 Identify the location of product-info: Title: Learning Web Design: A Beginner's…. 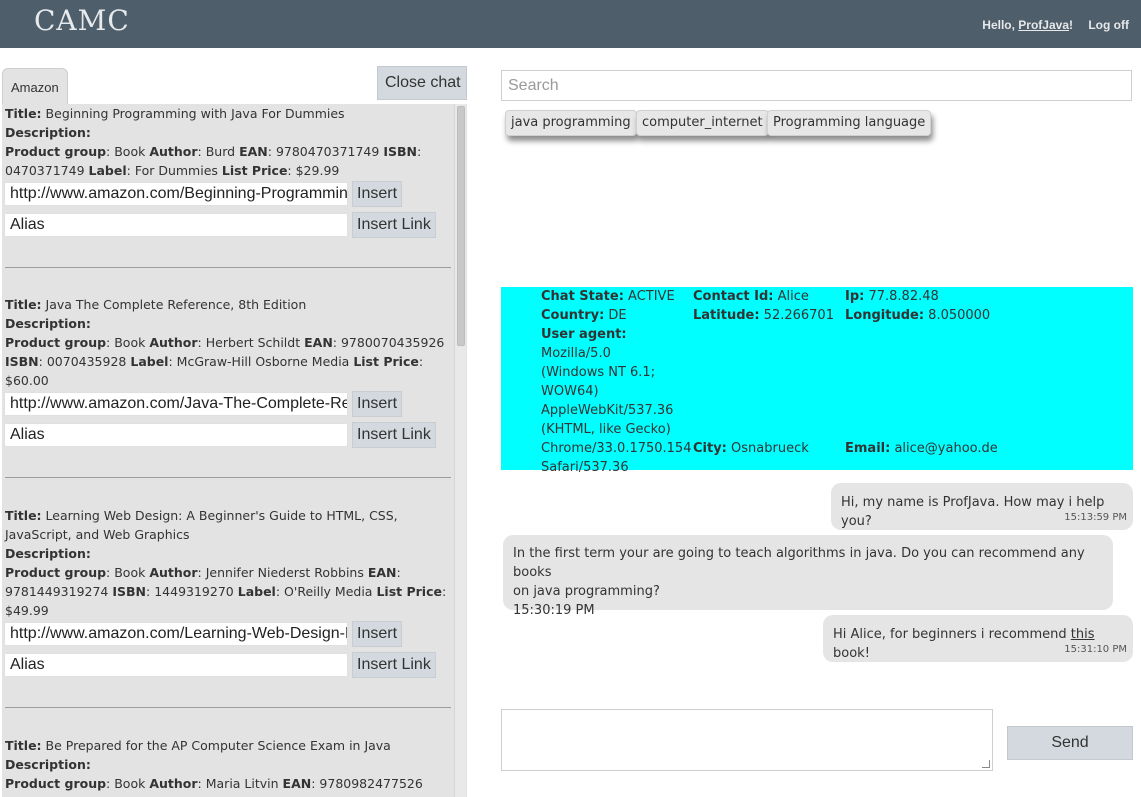
(226, 563).